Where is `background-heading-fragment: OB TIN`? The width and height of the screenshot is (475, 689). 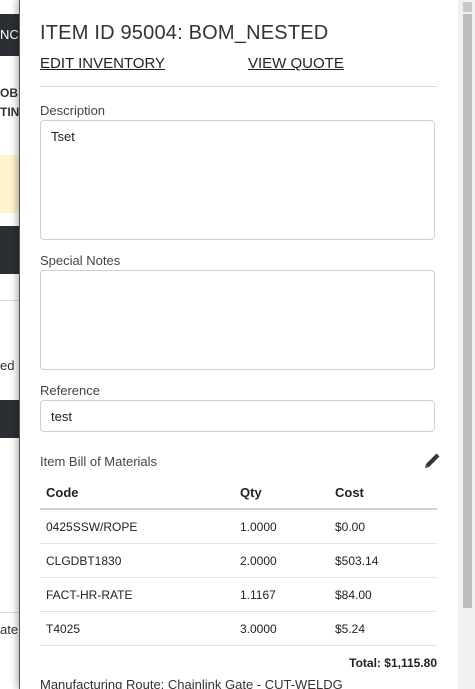
background-heading-fragment: OB TIN is located at coordinates (10, 102).